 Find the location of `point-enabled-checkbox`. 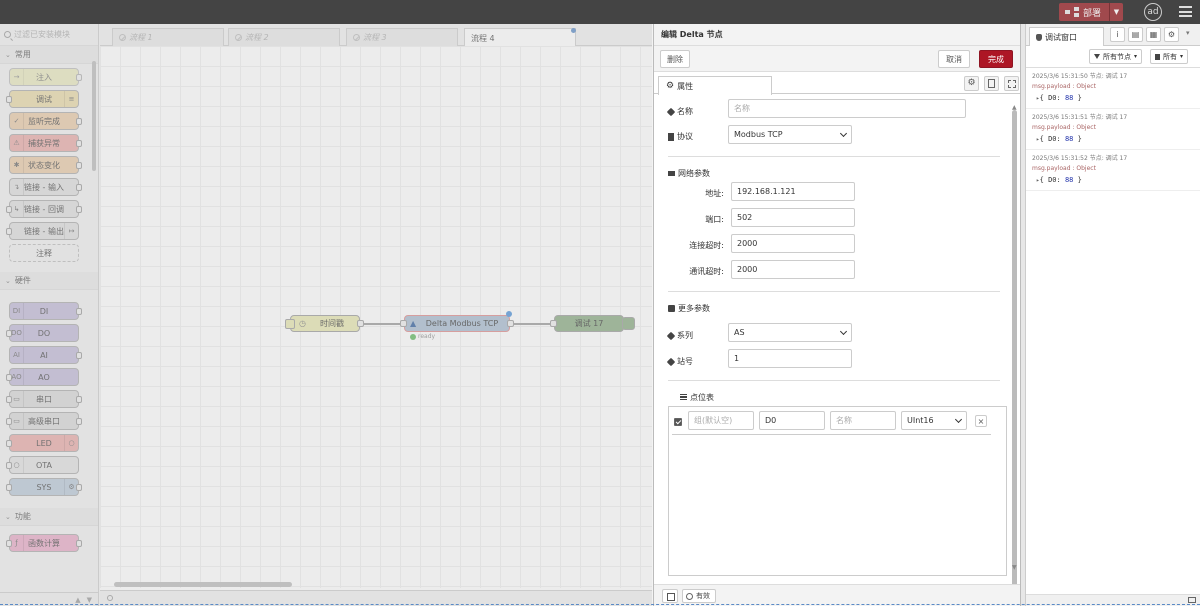

point-enabled-checkbox is located at coordinates (678, 422).